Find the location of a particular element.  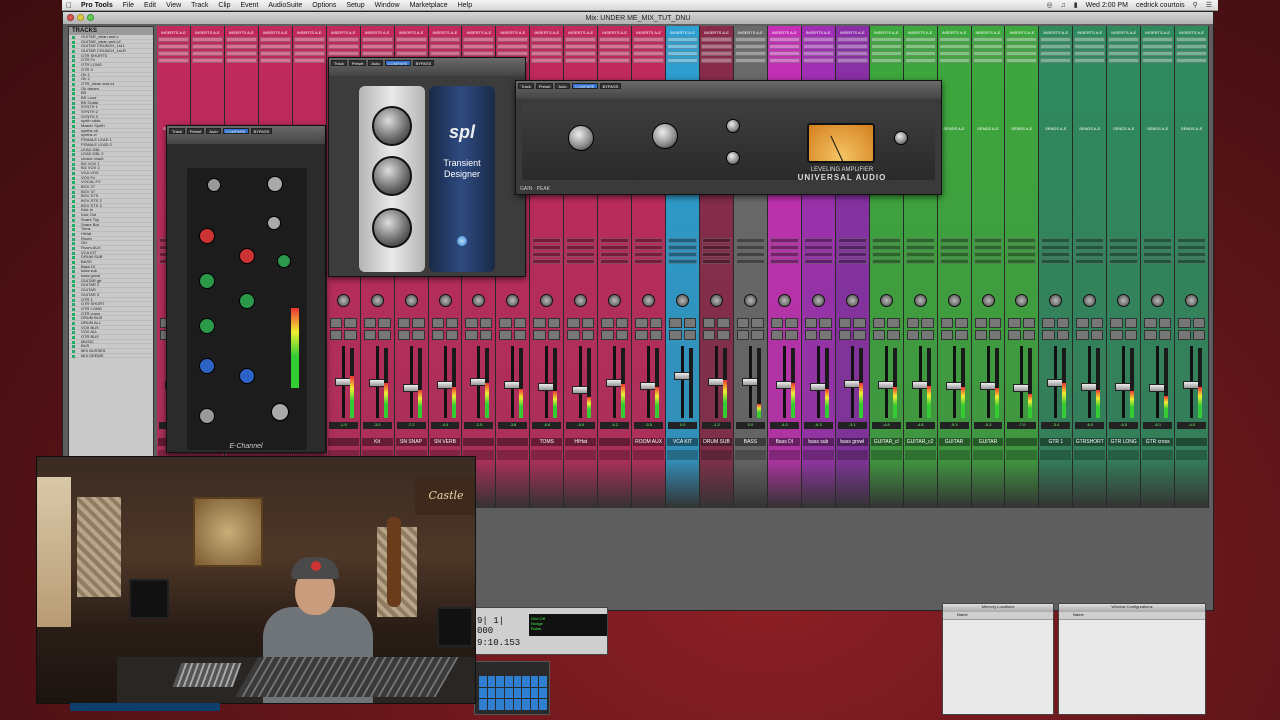

volume-readout: -6.5 is located at coordinates (1124, 425).